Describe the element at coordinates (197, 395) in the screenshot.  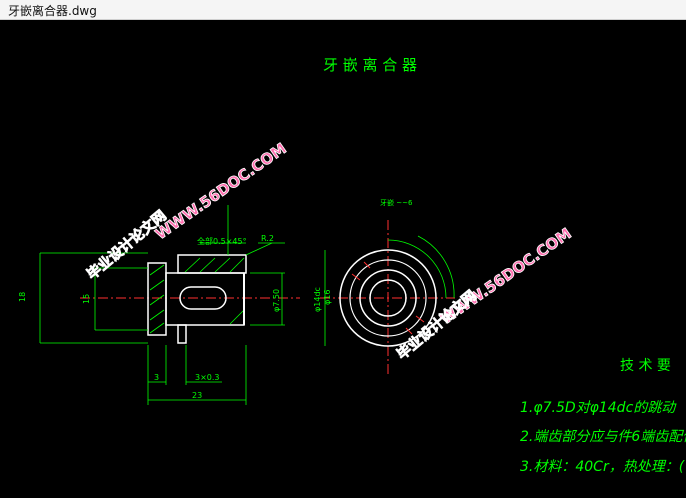
I see `dim-len-23: 23` at that location.